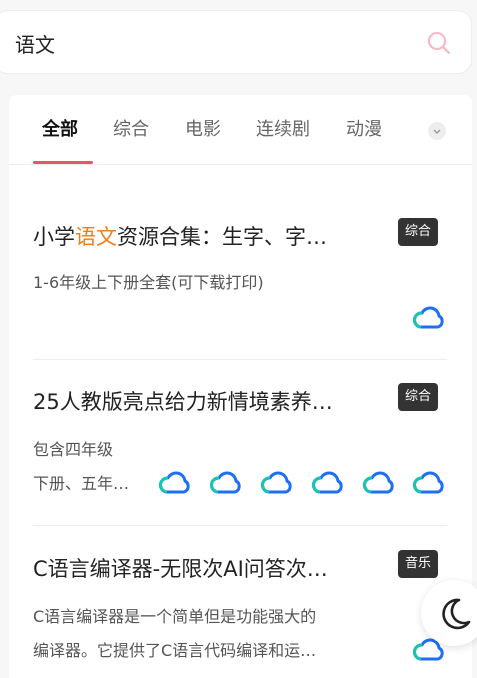 The width and height of the screenshot is (477, 678). I want to click on result-description: 包含四年级, so click(73, 449).